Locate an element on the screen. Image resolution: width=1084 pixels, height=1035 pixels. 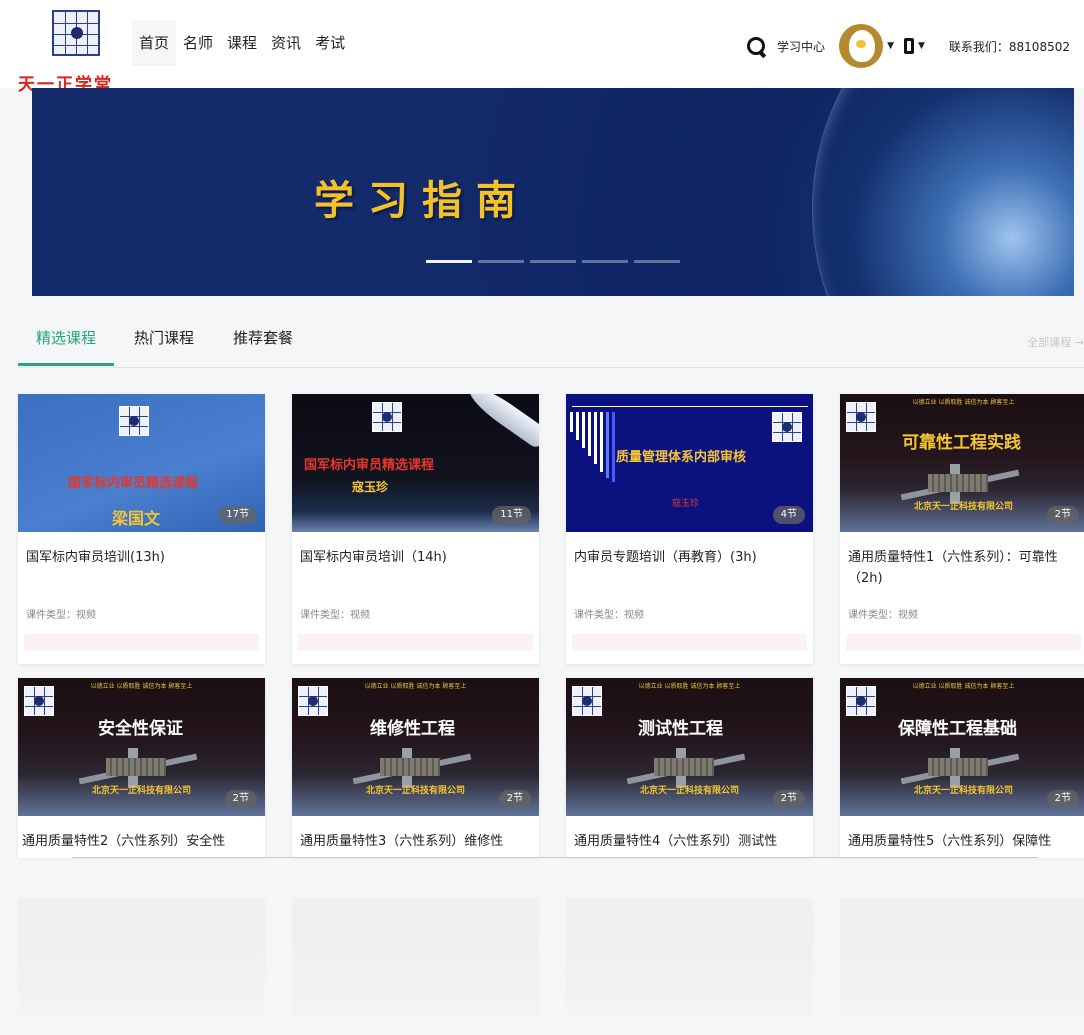
search-icon is located at coordinates (756, 46).